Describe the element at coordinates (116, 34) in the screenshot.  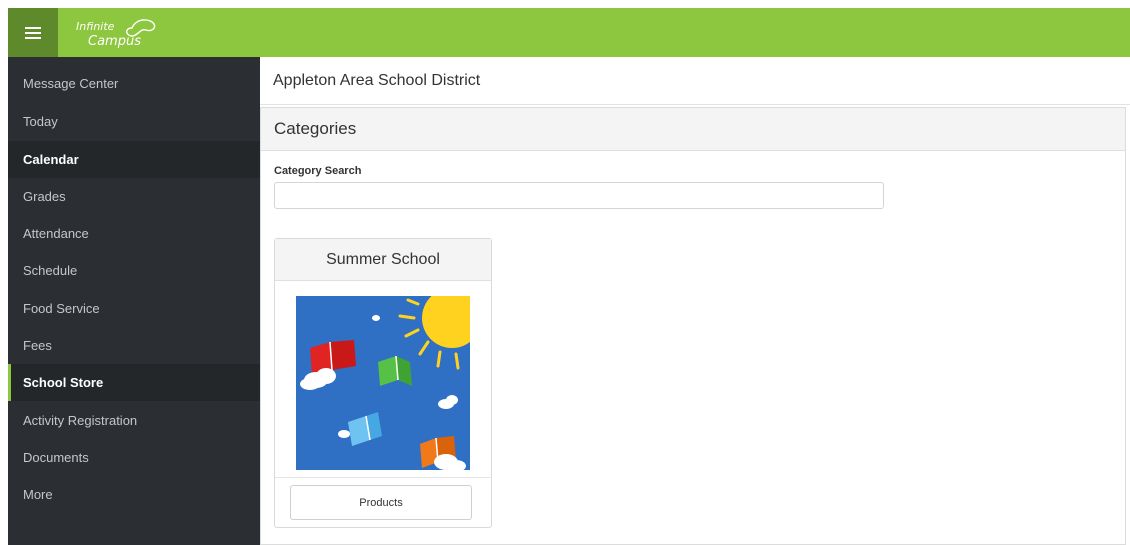
I see `infinite-campus-logo: Infinite Campus` at that location.